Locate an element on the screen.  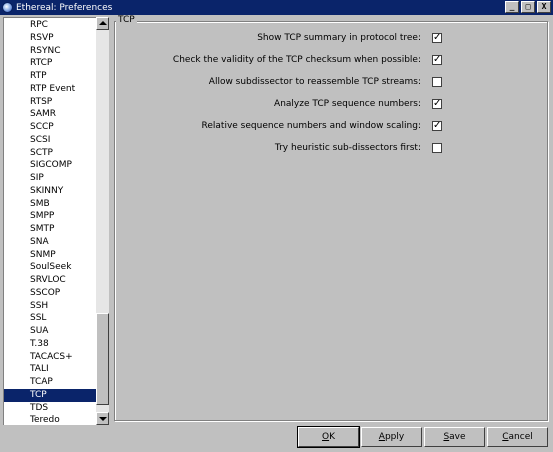
maximize-button: □ is located at coordinates (528, 7).